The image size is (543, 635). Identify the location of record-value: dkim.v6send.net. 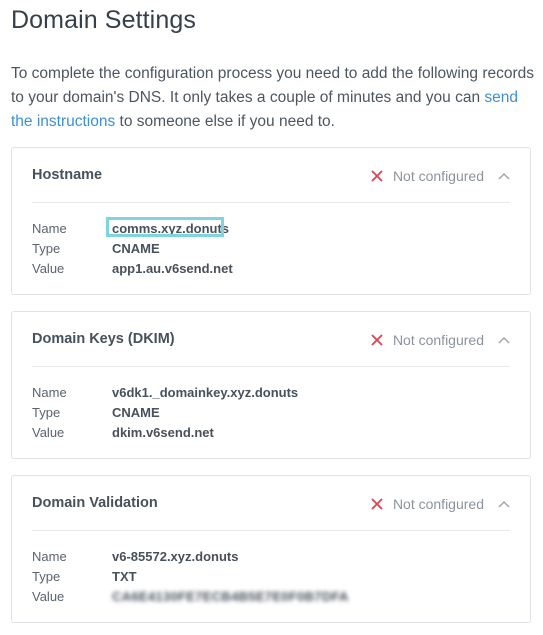
(163, 432).